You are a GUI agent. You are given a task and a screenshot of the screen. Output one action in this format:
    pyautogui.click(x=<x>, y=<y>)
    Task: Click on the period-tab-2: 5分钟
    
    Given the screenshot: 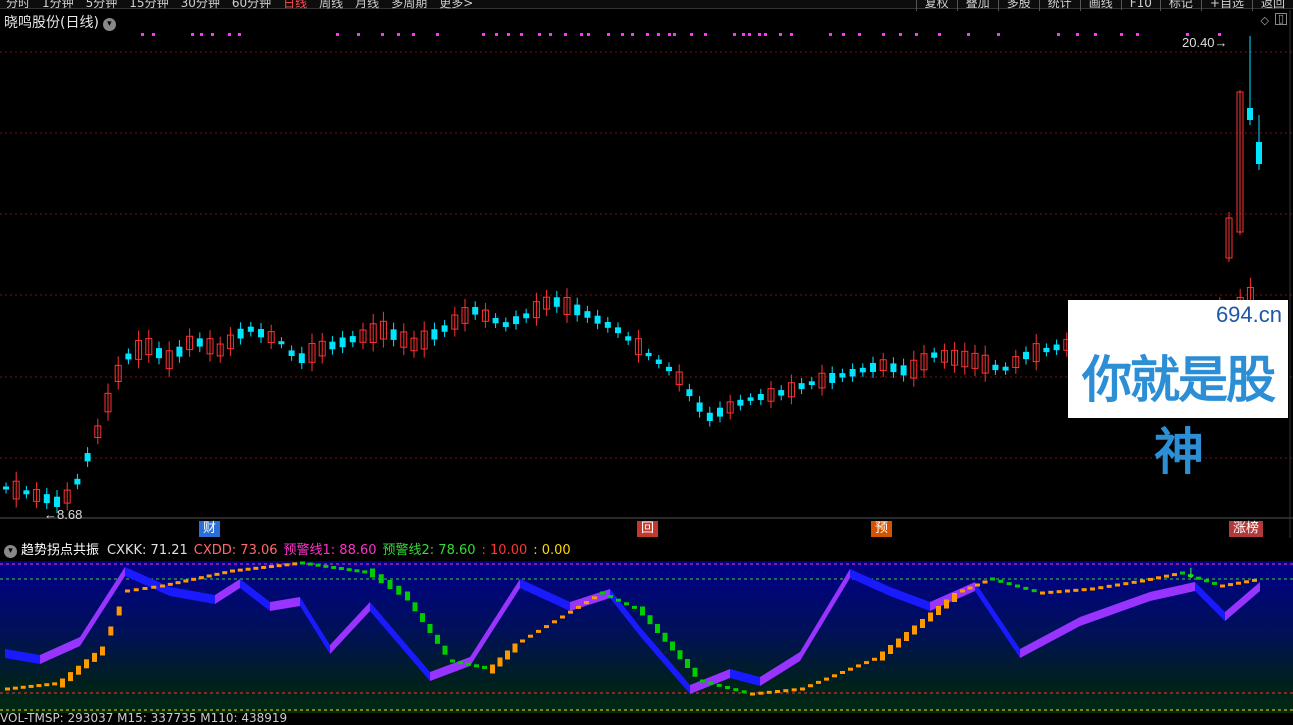 What is the action you would take?
    pyautogui.click(x=102, y=5)
    